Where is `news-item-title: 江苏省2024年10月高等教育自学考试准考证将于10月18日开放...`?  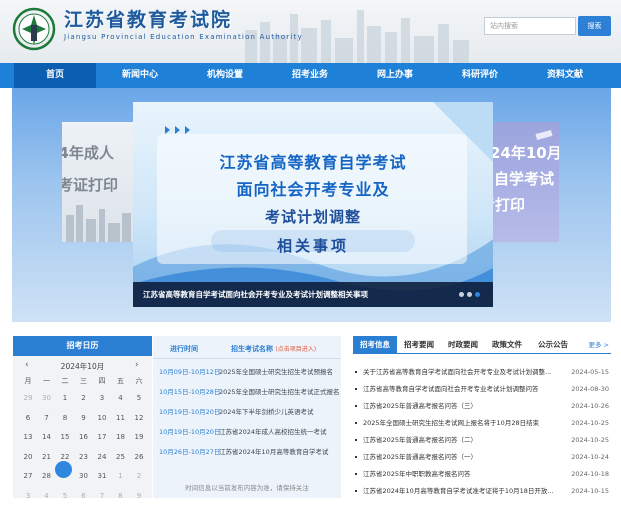 news-item-title: 江苏省2024年10月高等教育自学考试准考证将于10月18日开放... is located at coordinates (465, 491).